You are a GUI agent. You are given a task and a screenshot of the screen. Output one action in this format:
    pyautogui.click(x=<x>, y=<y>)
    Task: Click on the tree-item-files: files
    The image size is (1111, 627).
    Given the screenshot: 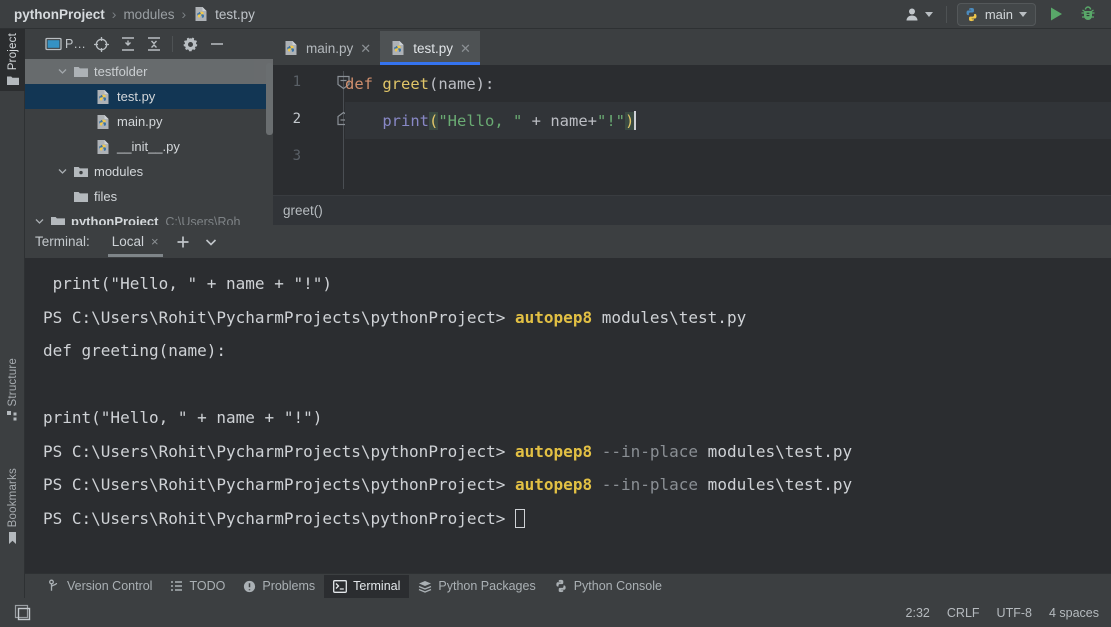 What is the action you would take?
    pyautogui.click(x=149, y=196)
    